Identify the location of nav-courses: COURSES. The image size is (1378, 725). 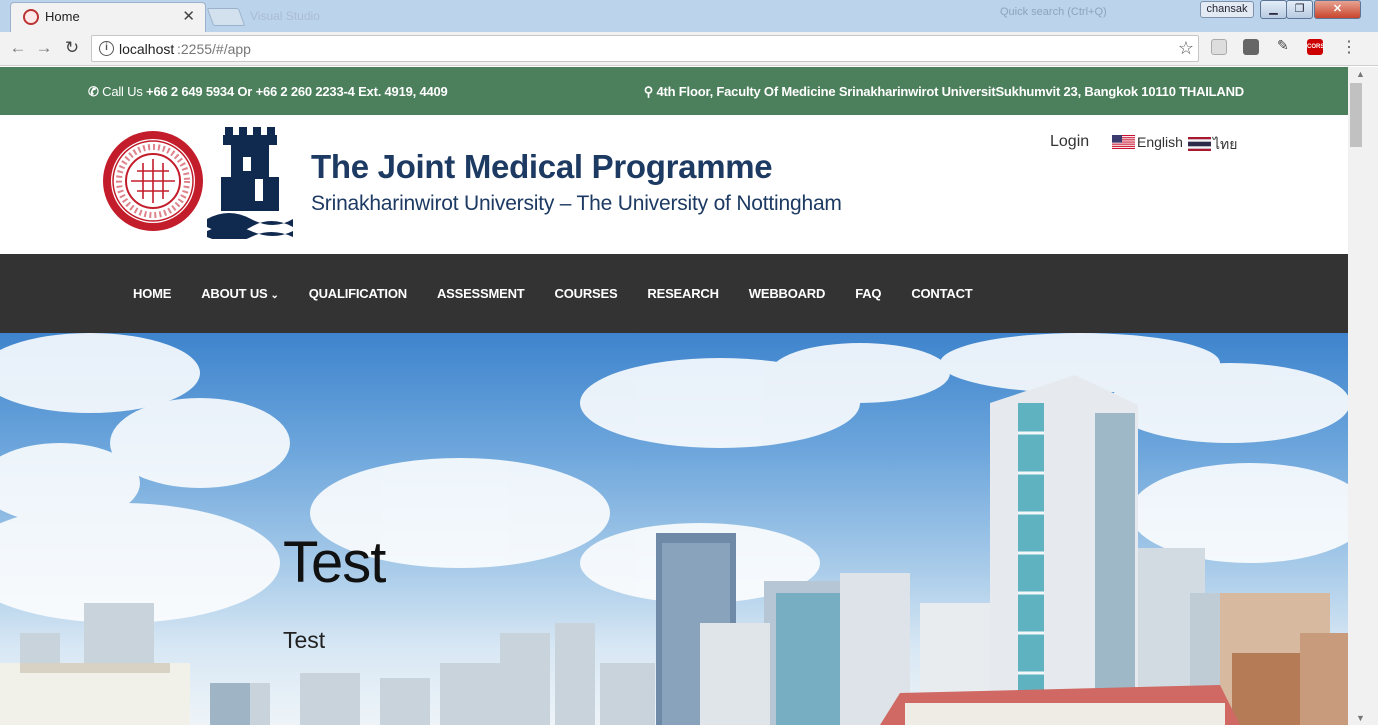
(586, 293).